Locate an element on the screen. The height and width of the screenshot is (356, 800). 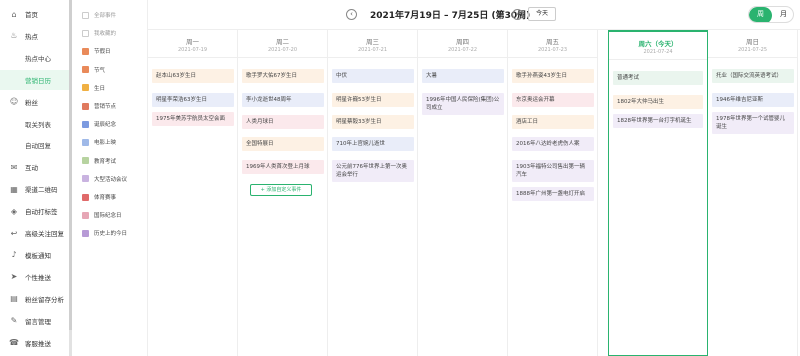
sidebar-item: ✎ 留言管理 is located at coordinates (36, 321).